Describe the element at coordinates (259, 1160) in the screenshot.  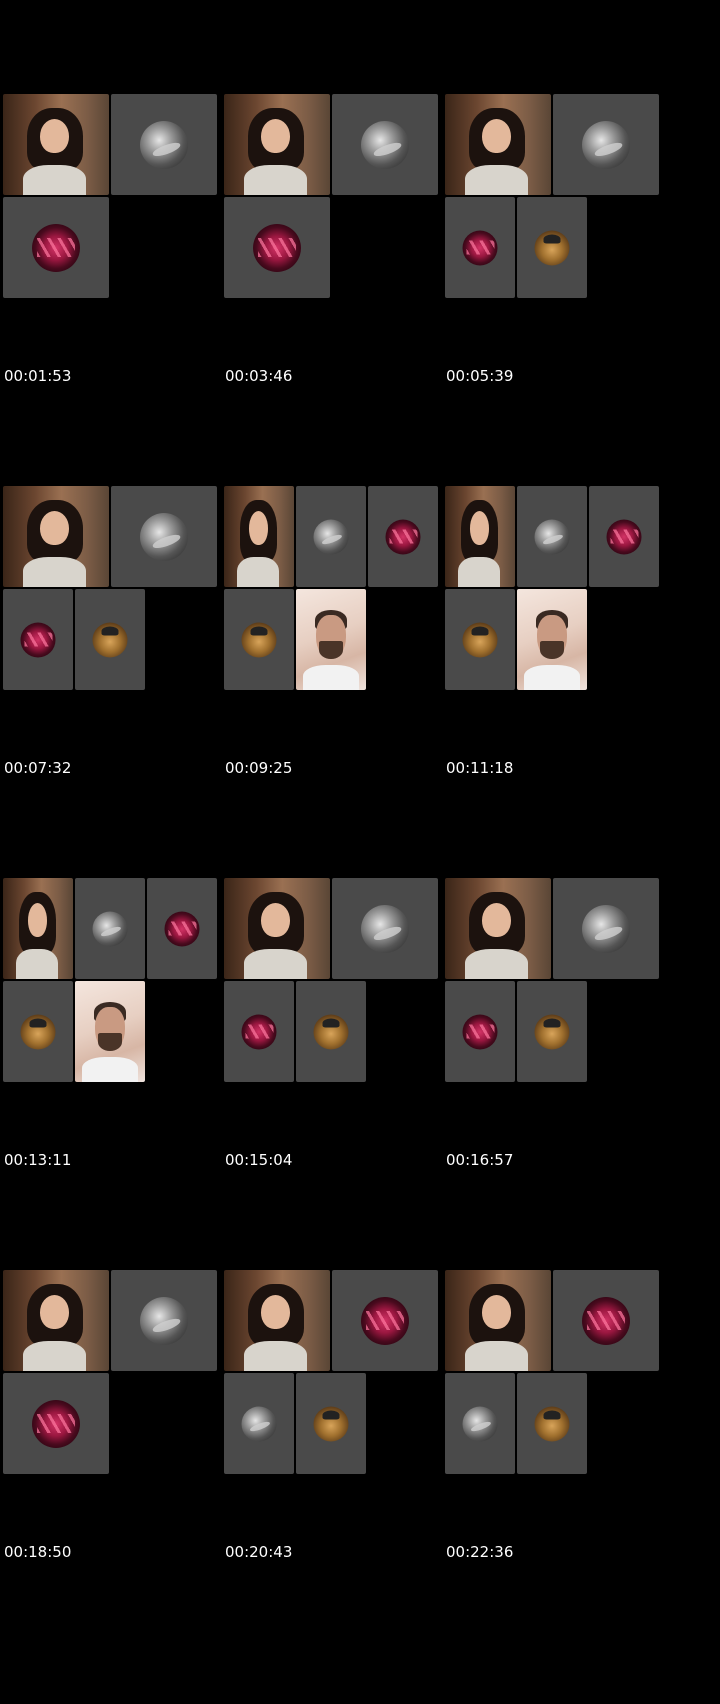
I see `frame-timestamp: 00:15:04` at that location.